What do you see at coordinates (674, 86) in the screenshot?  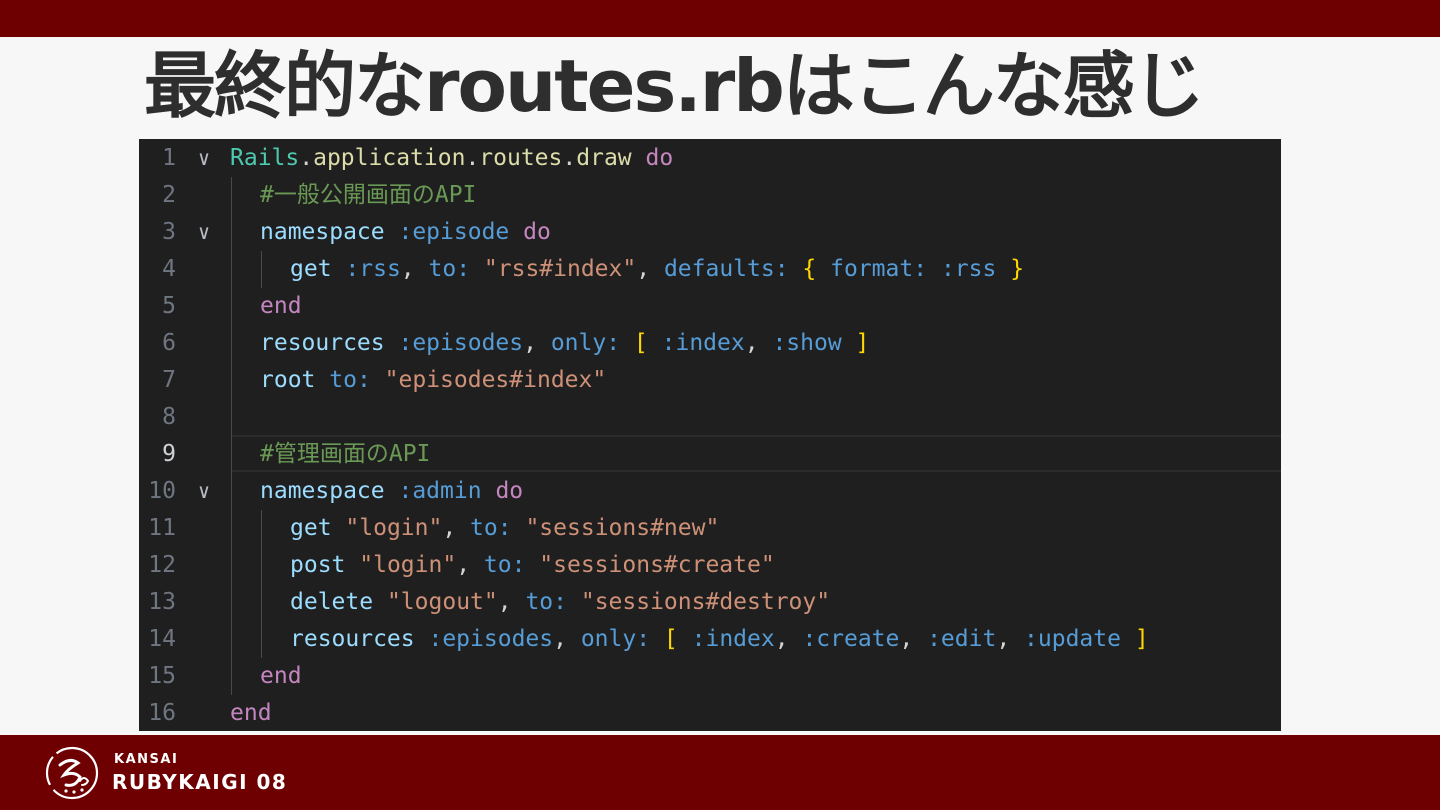 I see `slide-title: 最終的なroutes.rbはこんな感じ` at bounding box center [674, 86].